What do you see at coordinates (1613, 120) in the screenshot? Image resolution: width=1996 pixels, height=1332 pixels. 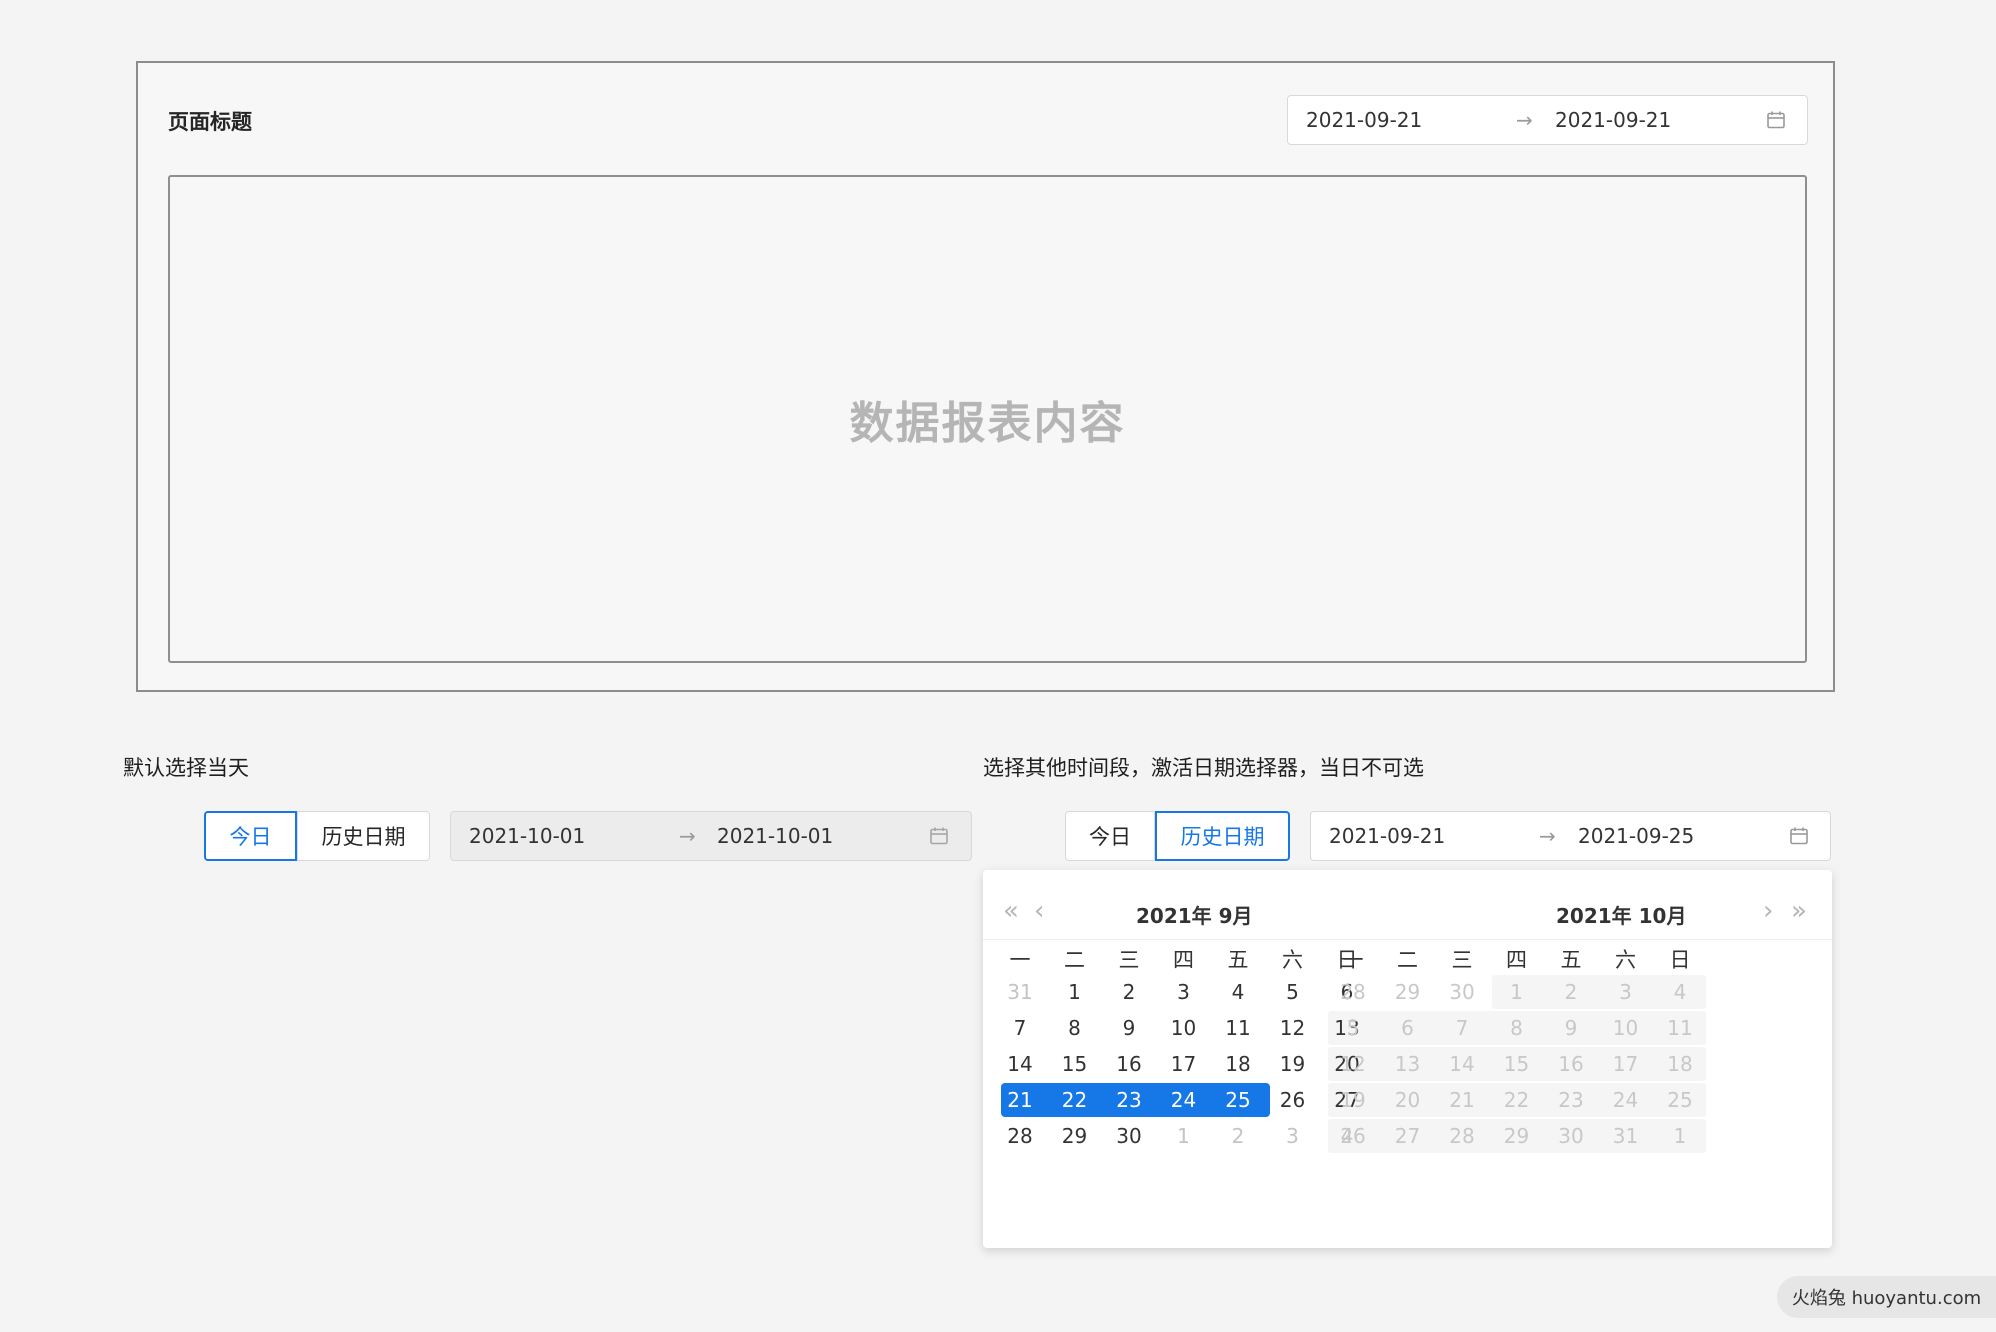 I see `range-end-date: 2021-09-21` at bounding box center [1613, 120].